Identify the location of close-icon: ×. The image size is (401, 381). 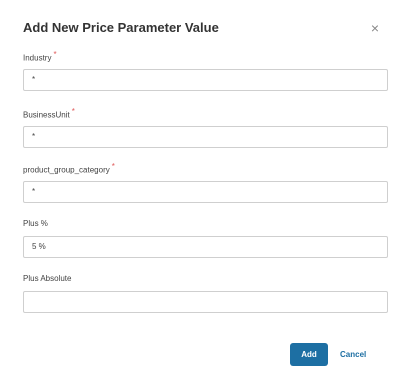
(375, 28).